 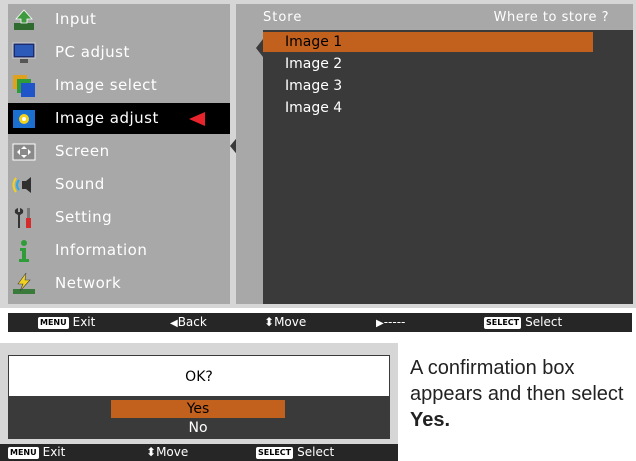 What do you see at coordinates (119, 217) in the screenshot?
I see `menu-item-setting: Setting` at bounding box center [119, 217].